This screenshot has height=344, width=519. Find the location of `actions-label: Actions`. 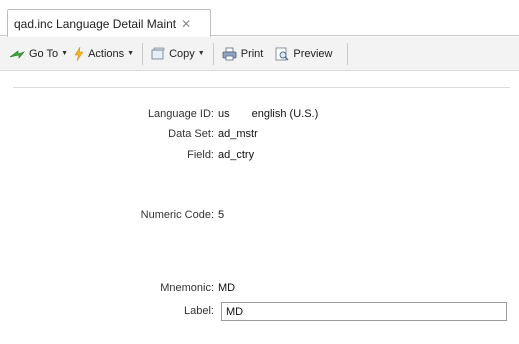

actions-label: Actions is located at coordinates (106, 53).